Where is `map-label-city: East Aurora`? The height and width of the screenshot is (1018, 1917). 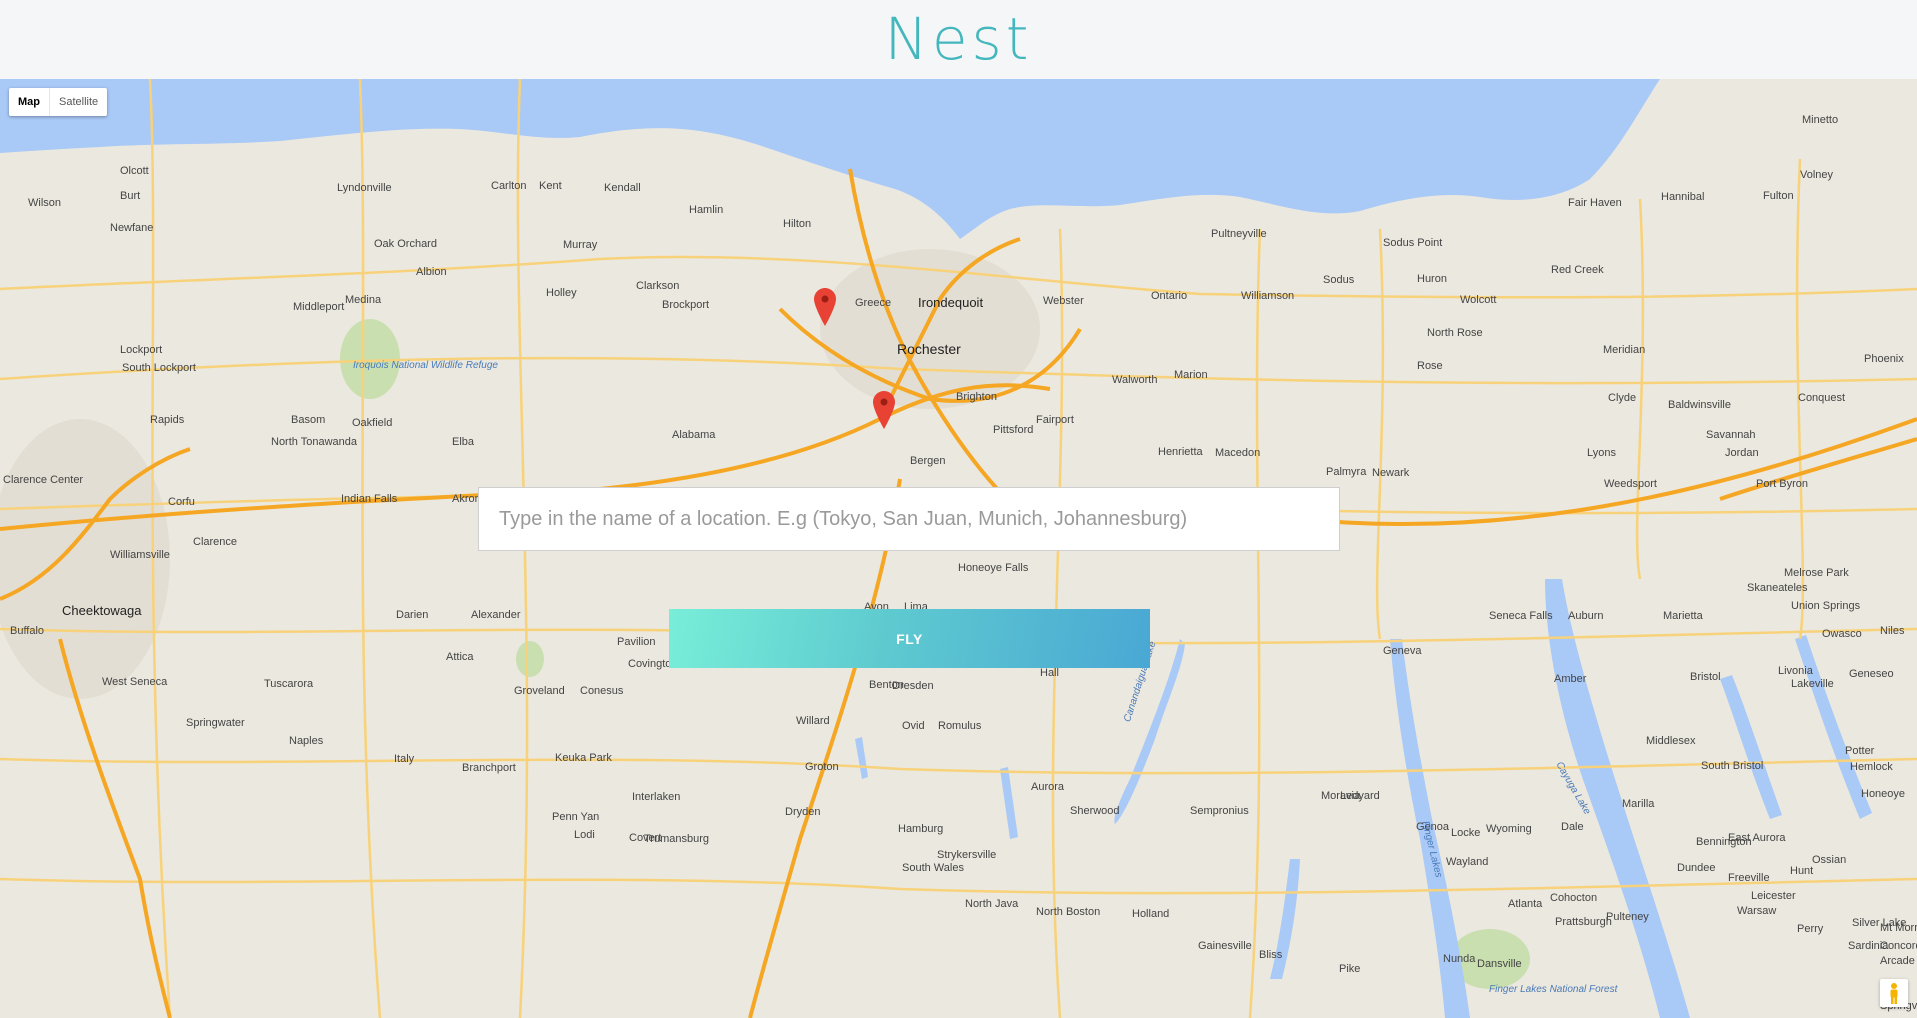 map-label-city: East Aurora is located at coordinates (1757, 838).